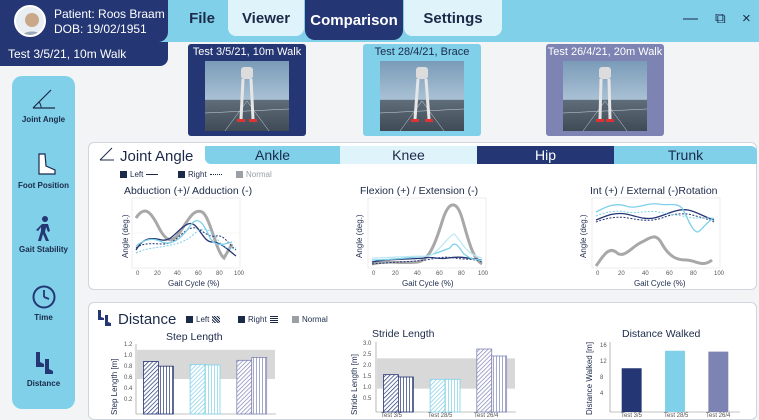  Describe the element at coordinates (419, 191) in the screenshot. I see `chart-title: Flexion (+) / Extension (-)` at that location.